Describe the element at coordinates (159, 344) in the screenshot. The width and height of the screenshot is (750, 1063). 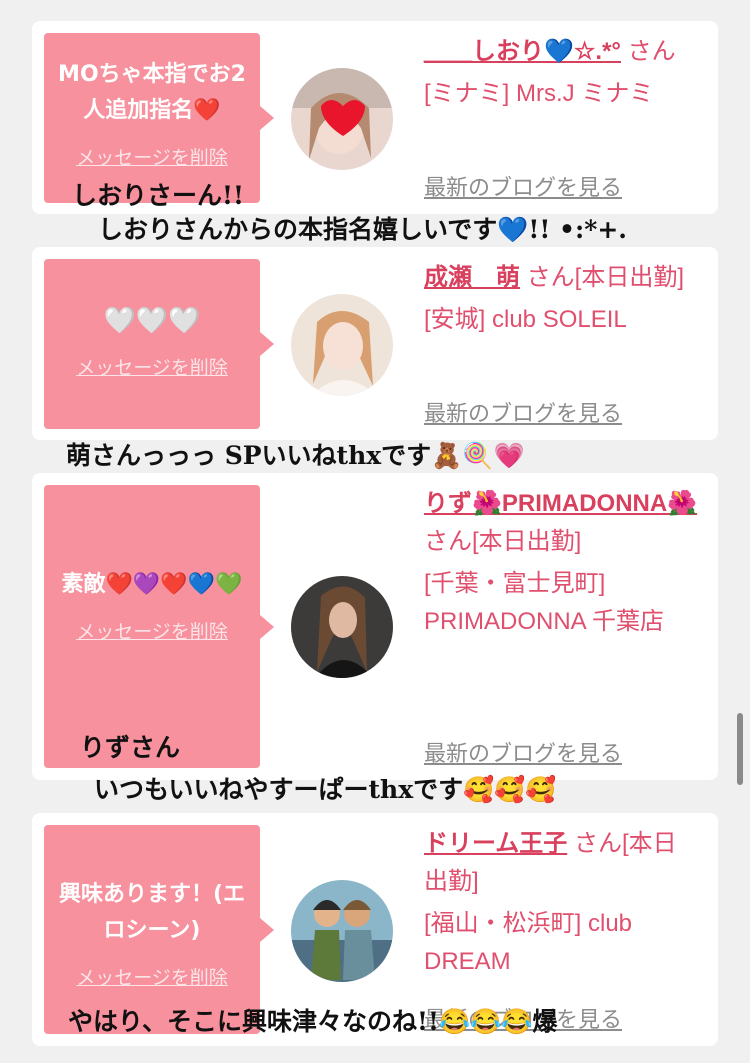
I see `message-bubble: 🤍🤍🤍 メッセージを削除` at that location.